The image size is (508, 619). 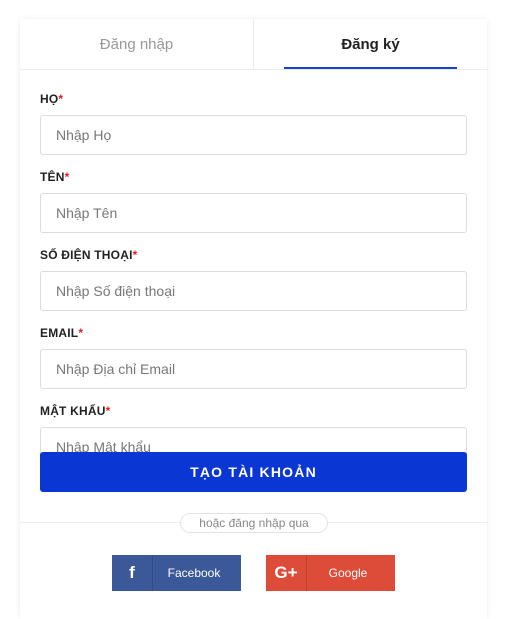 I want to click on password-label: MẬT KHẨU*, so click(x=75, y=411).